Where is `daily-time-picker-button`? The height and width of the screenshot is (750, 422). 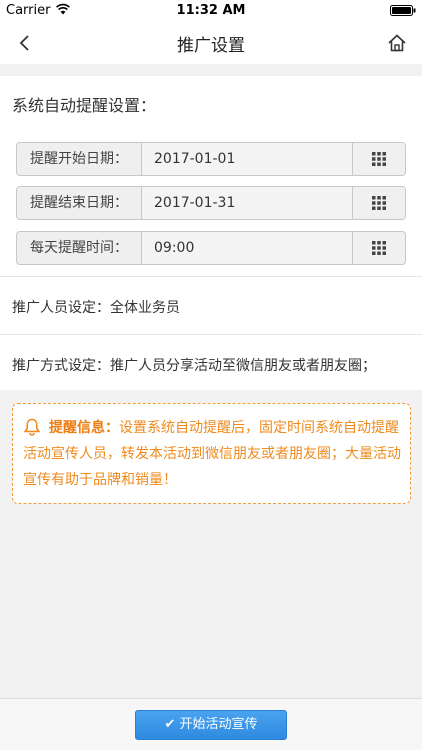
daily-time-picker-button is located at coordinates (378, 248).